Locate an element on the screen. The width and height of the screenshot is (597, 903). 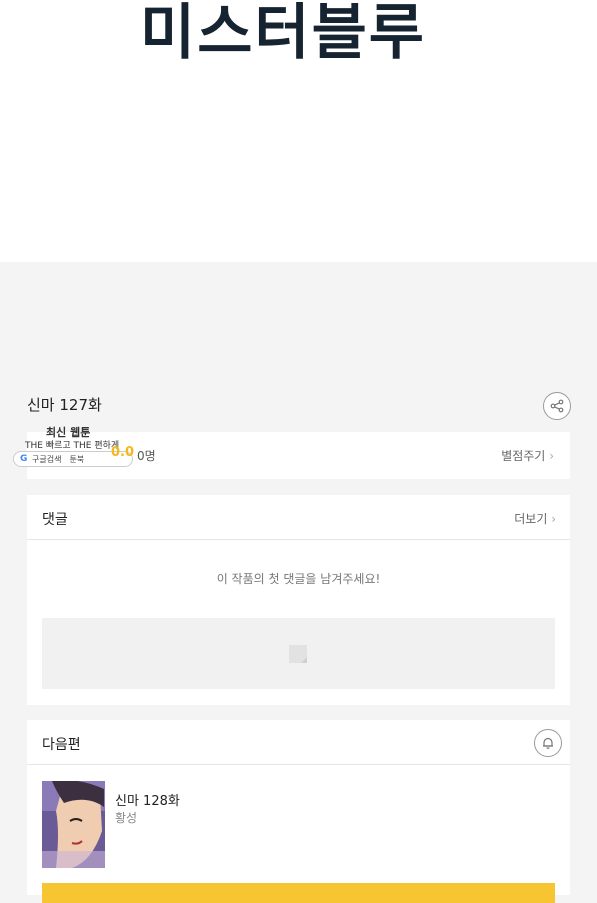
rating-count: 0명 is located at coordinates (146, 456).